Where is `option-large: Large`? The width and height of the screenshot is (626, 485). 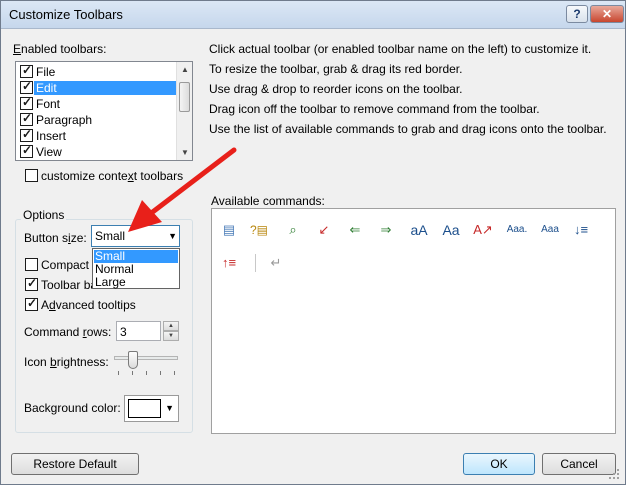 option-large: Large is located at coordinates (136, 282).